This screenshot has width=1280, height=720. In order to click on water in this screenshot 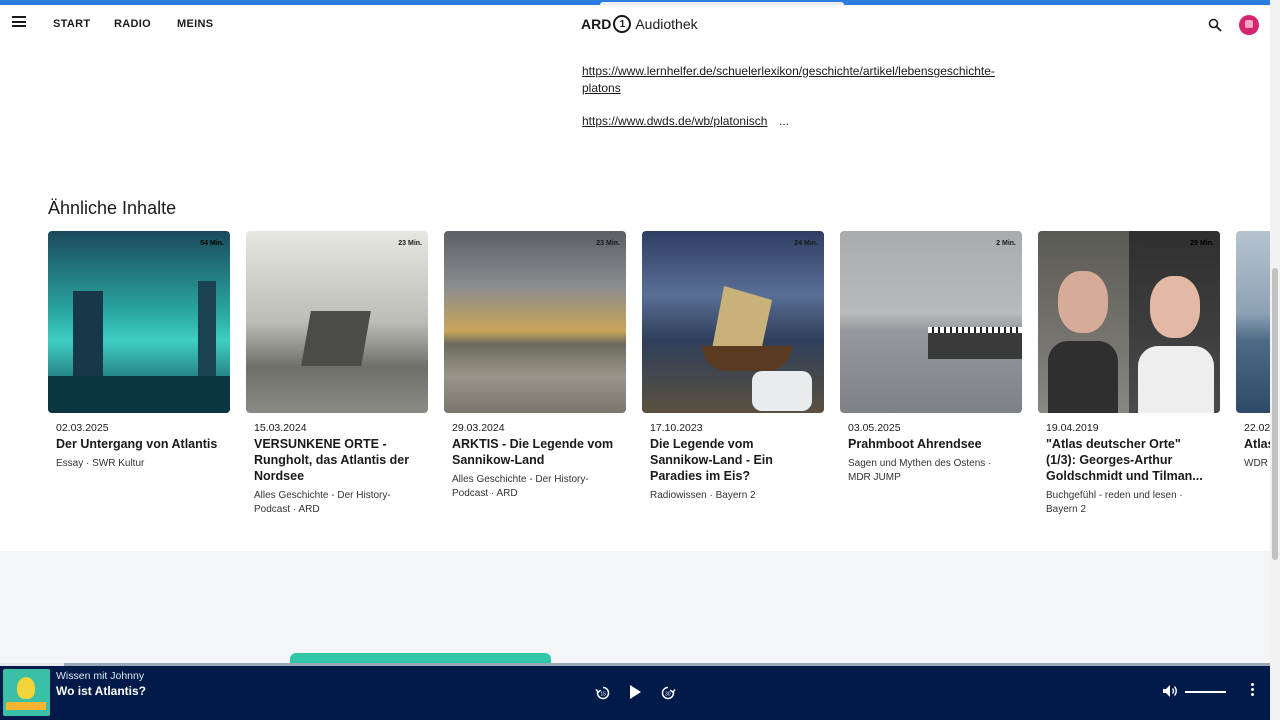, I will do `click(139, 394)`.